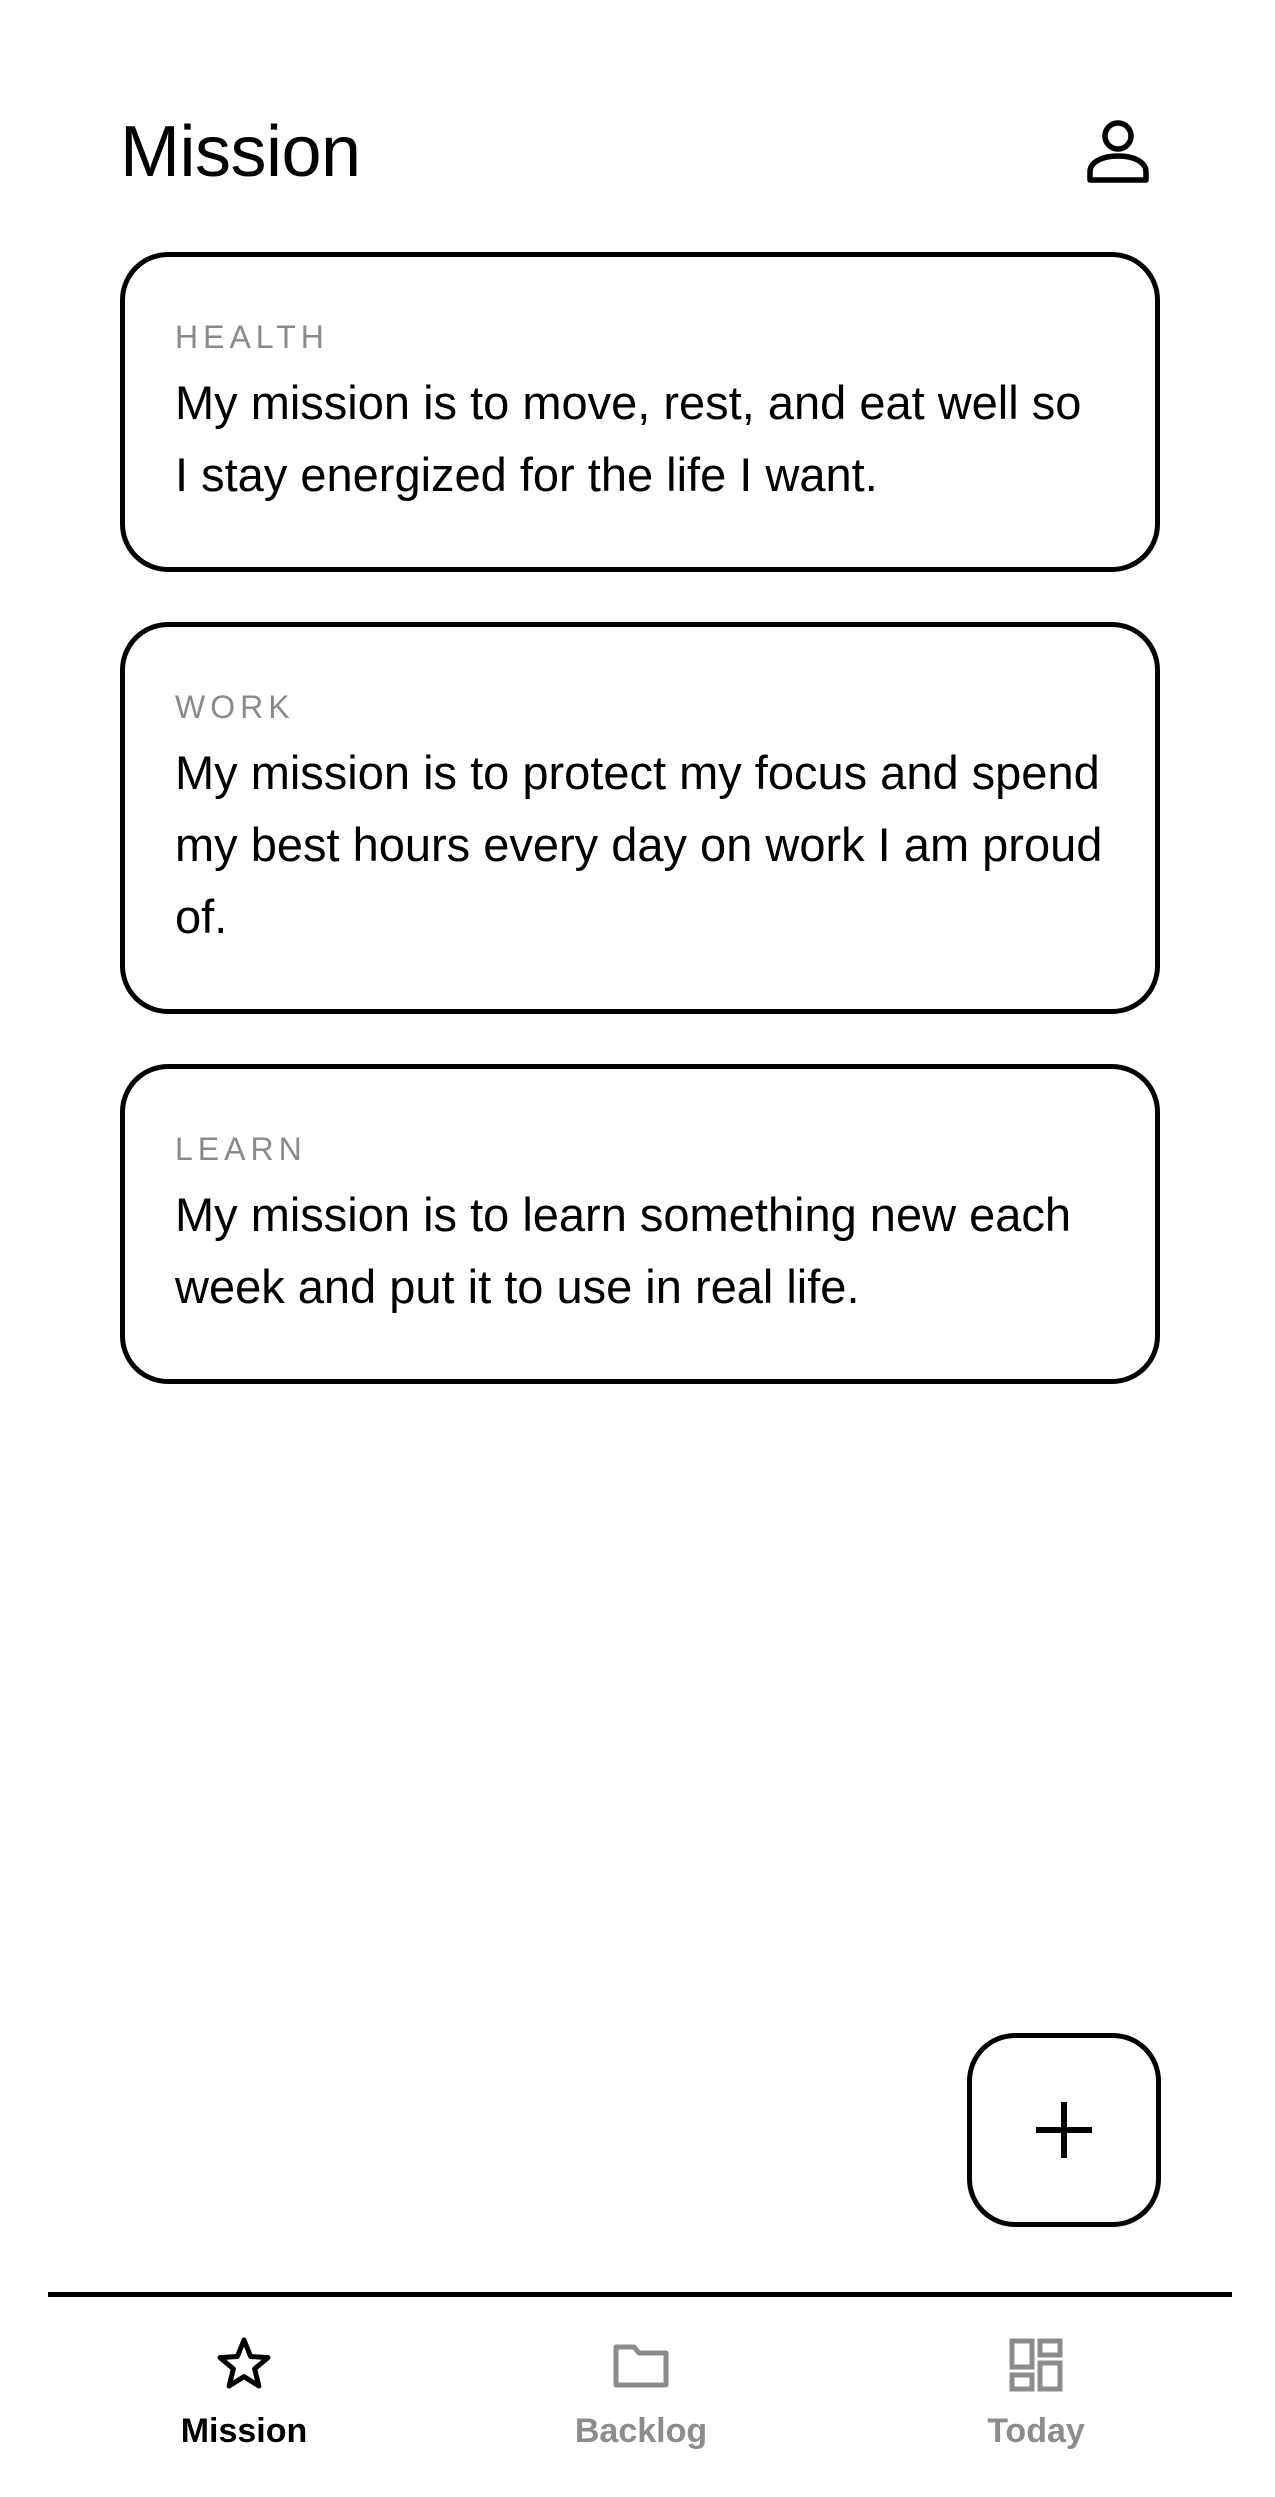  What do you see at coordinates (244, 2398) in the screenshot?
I see `tab-mission: Mission` at bounding box center [244, 2398].